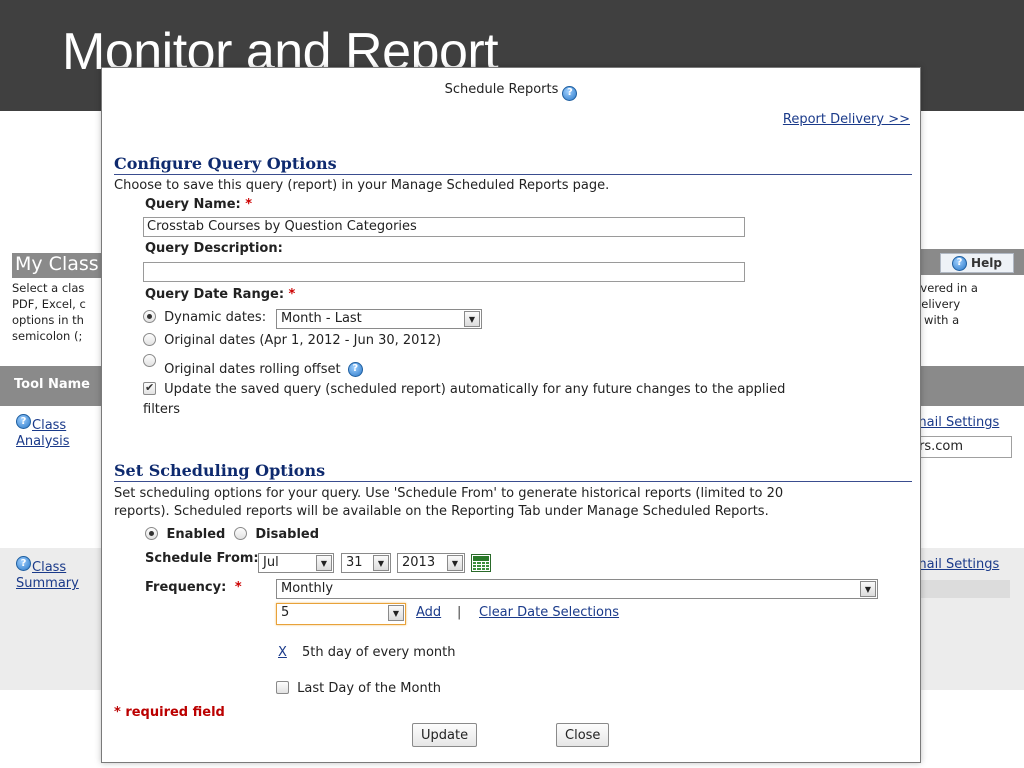 The width and height of the screenshot is (1024, 768). What do you see at coordinates (47, 336) in the screenshot?
I see `bg-desc-line: semicolon (;` at bounding box center [47, 336].